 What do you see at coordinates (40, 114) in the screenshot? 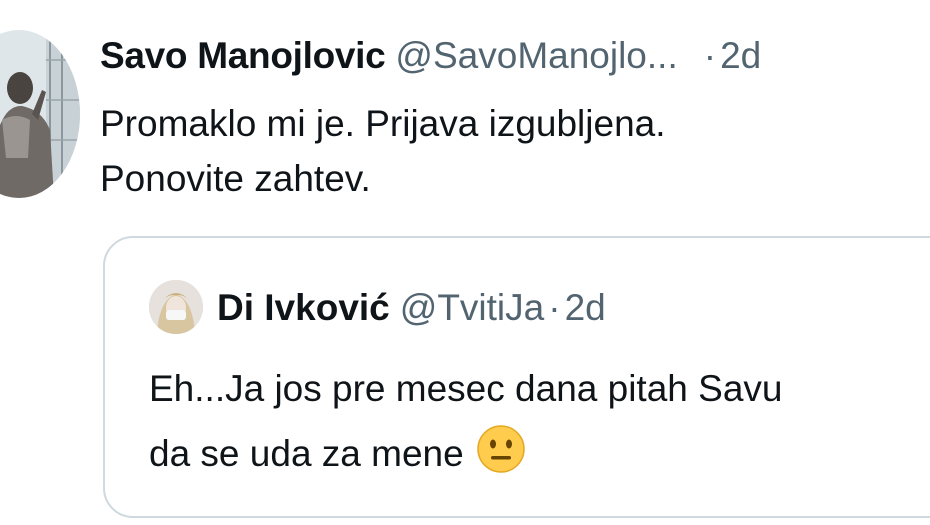
I see `author-avatar` at bounding box center [40, 114].